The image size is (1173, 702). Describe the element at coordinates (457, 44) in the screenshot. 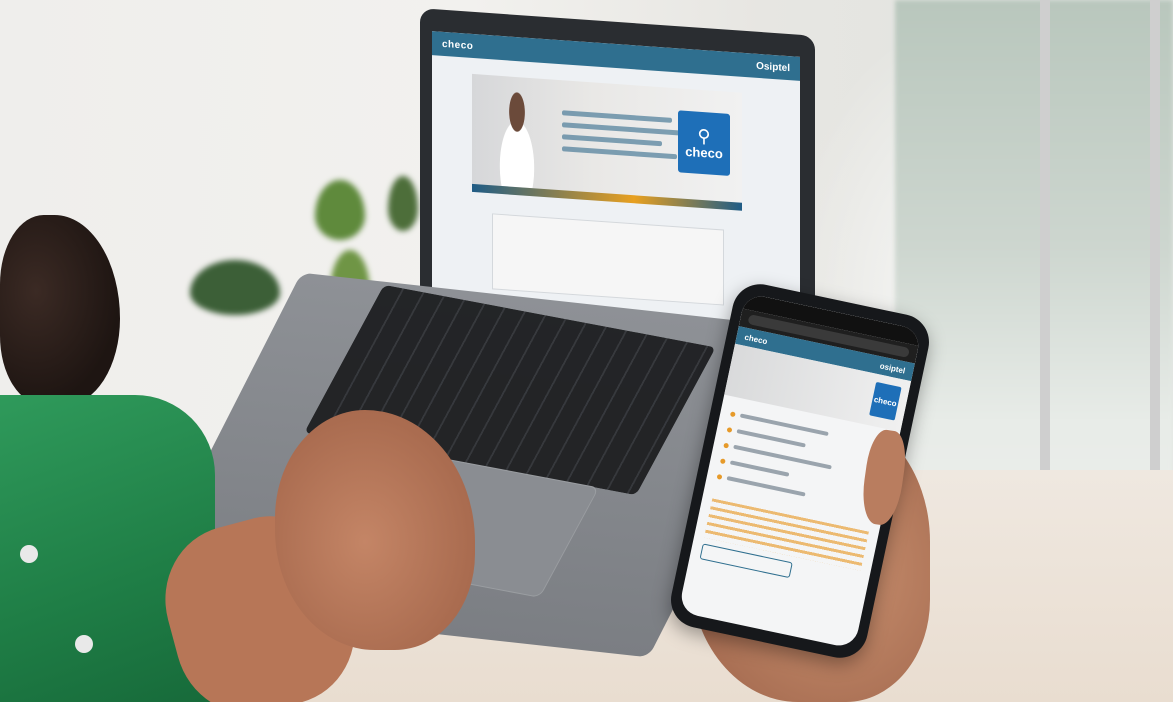

I see `site-logo: checo` at that location.